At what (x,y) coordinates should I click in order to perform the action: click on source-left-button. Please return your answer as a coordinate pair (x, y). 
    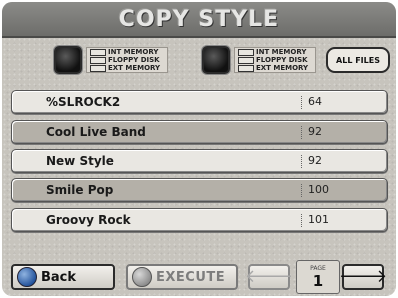
    Looking at the image, I should click on (68, 60).